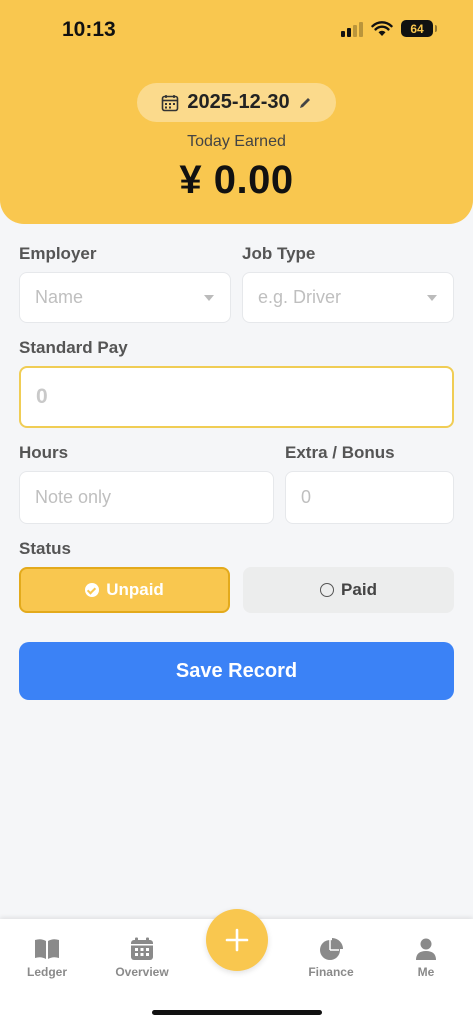  Describe the element at coordinates (92, 590) in the screenshot. I see `check-circle-icon` at that location.